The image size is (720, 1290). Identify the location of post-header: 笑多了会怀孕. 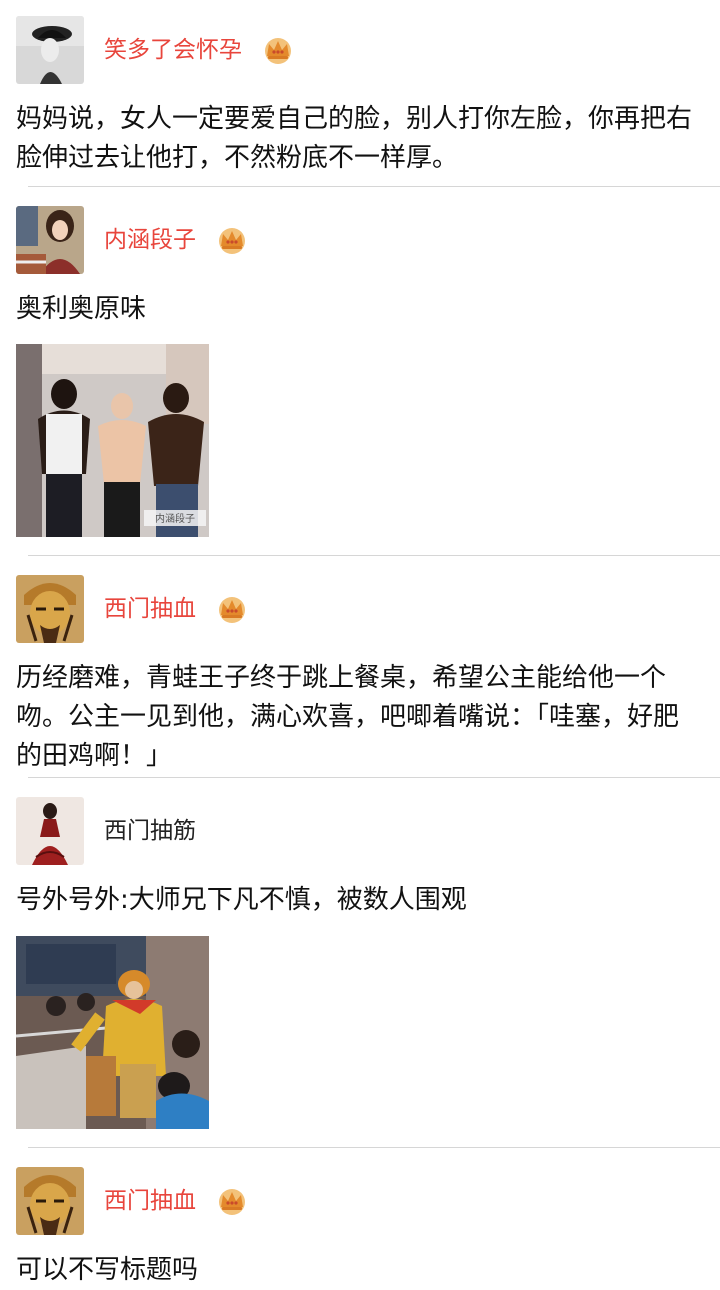
(155, 50).